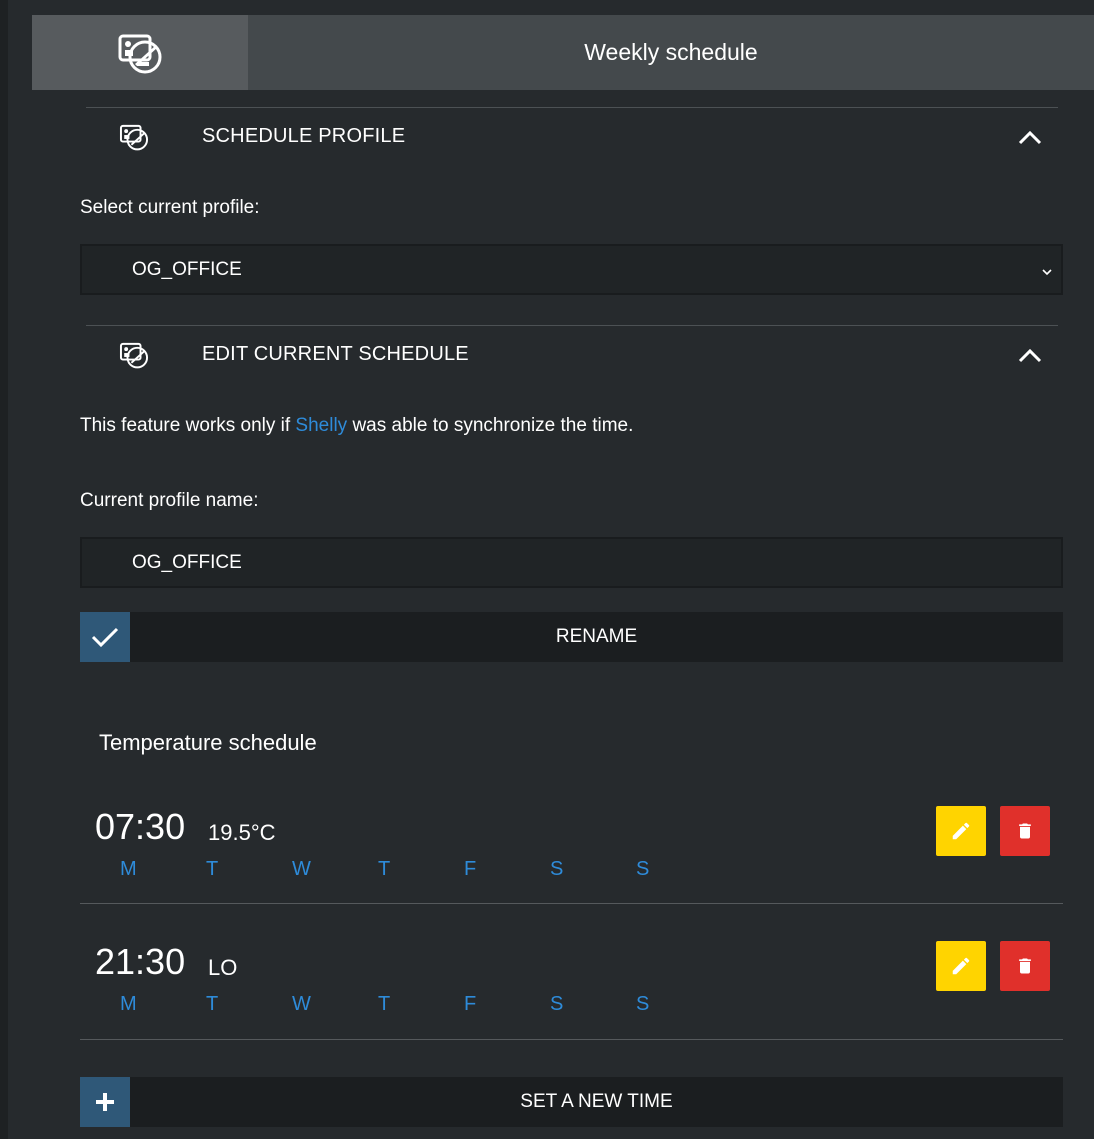  Describe the element at coordinates (140, 826) in the screenshot. I see `entry-time: 07:30` at that location.